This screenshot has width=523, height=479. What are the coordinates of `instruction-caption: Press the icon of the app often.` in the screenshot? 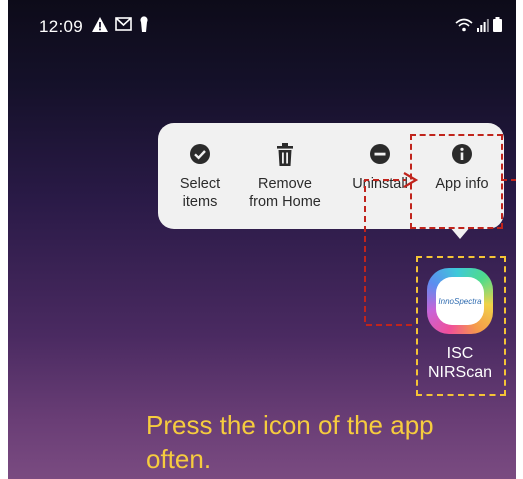 It's located at (290, 442).